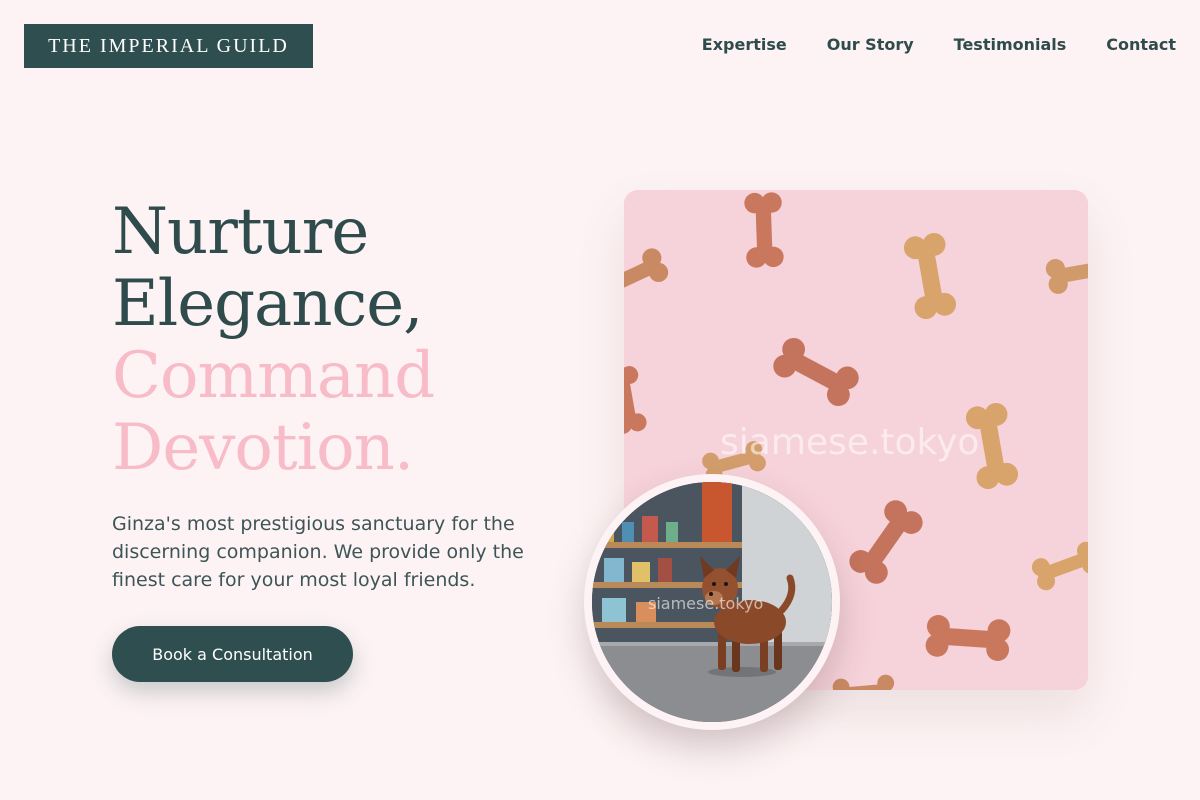 The image size is (1200, 800). I want to click on nav-item-our-story: Our Story, so click(870, 45).